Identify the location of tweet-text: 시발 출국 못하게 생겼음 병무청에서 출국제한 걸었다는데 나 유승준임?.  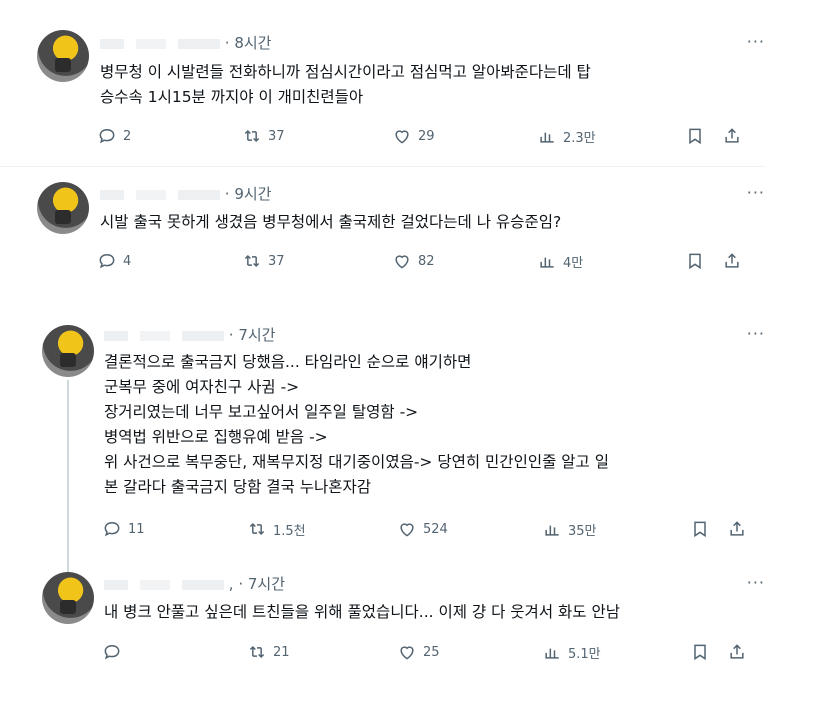
(331, 222).